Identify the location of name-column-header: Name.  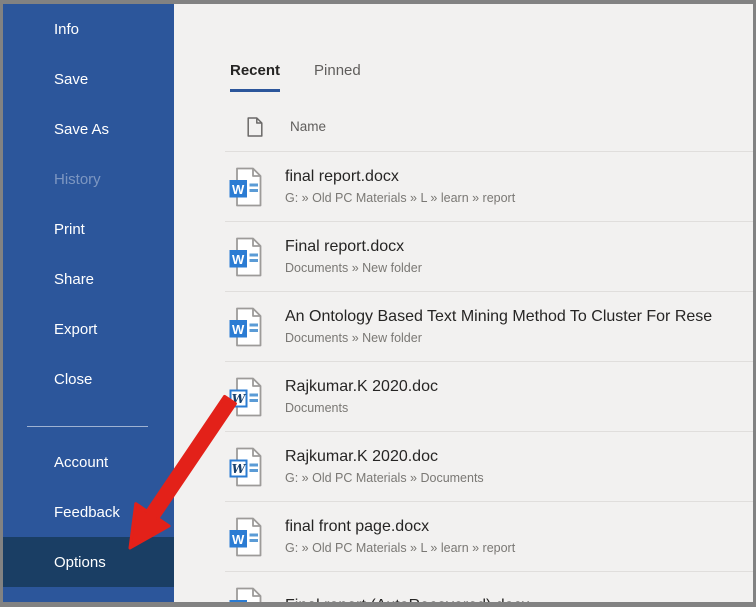
(308, 126).